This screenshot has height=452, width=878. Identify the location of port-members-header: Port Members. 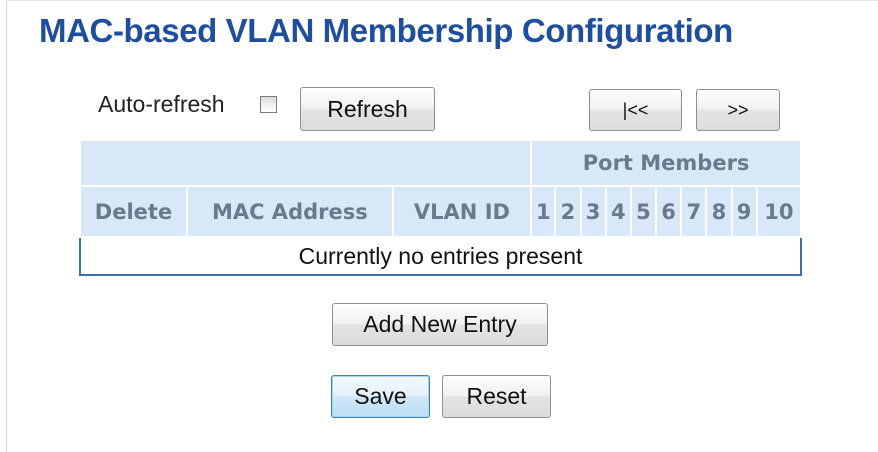
(666, 163).